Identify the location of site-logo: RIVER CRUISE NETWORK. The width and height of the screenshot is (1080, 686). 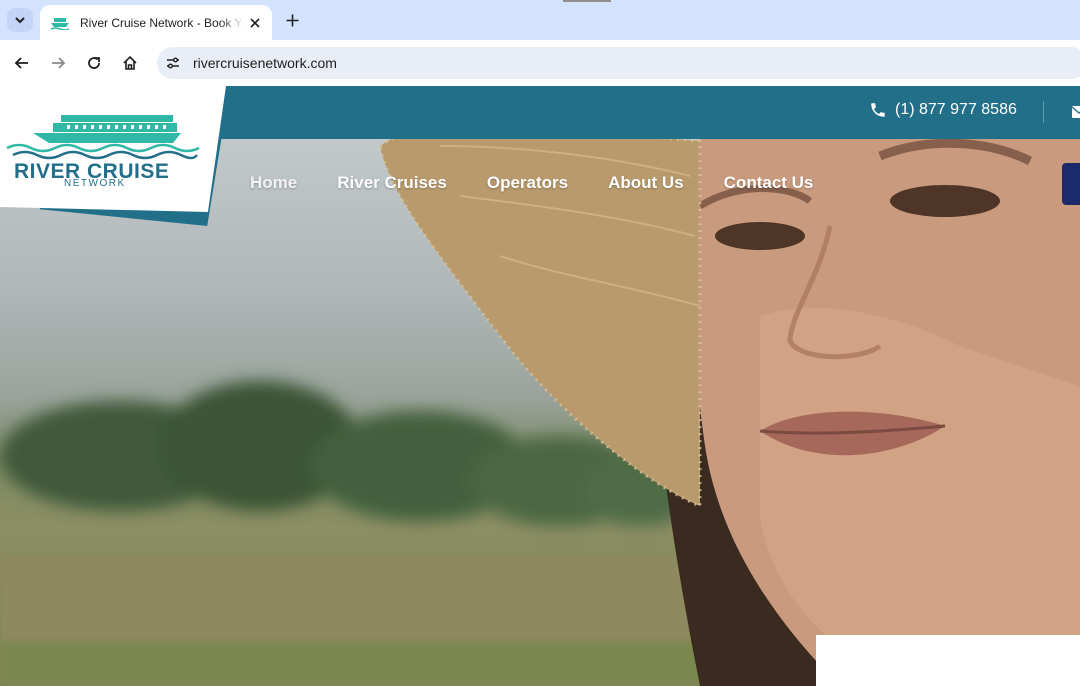
(113, 149).